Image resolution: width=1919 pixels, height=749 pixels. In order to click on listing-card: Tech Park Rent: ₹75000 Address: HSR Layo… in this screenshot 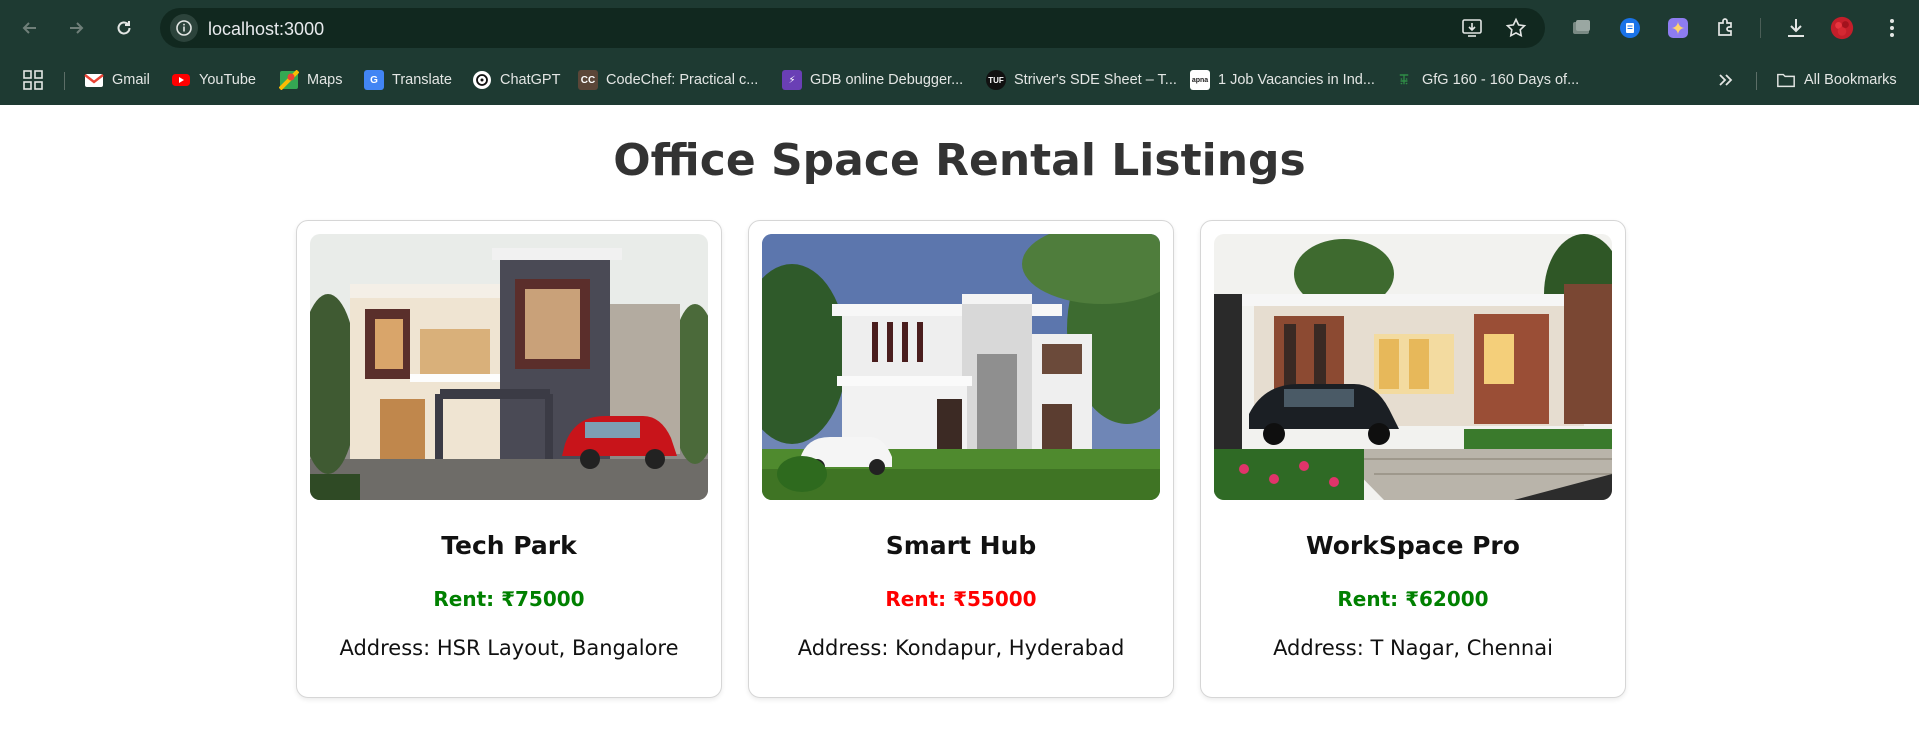, I will do `click(509, 459)`.